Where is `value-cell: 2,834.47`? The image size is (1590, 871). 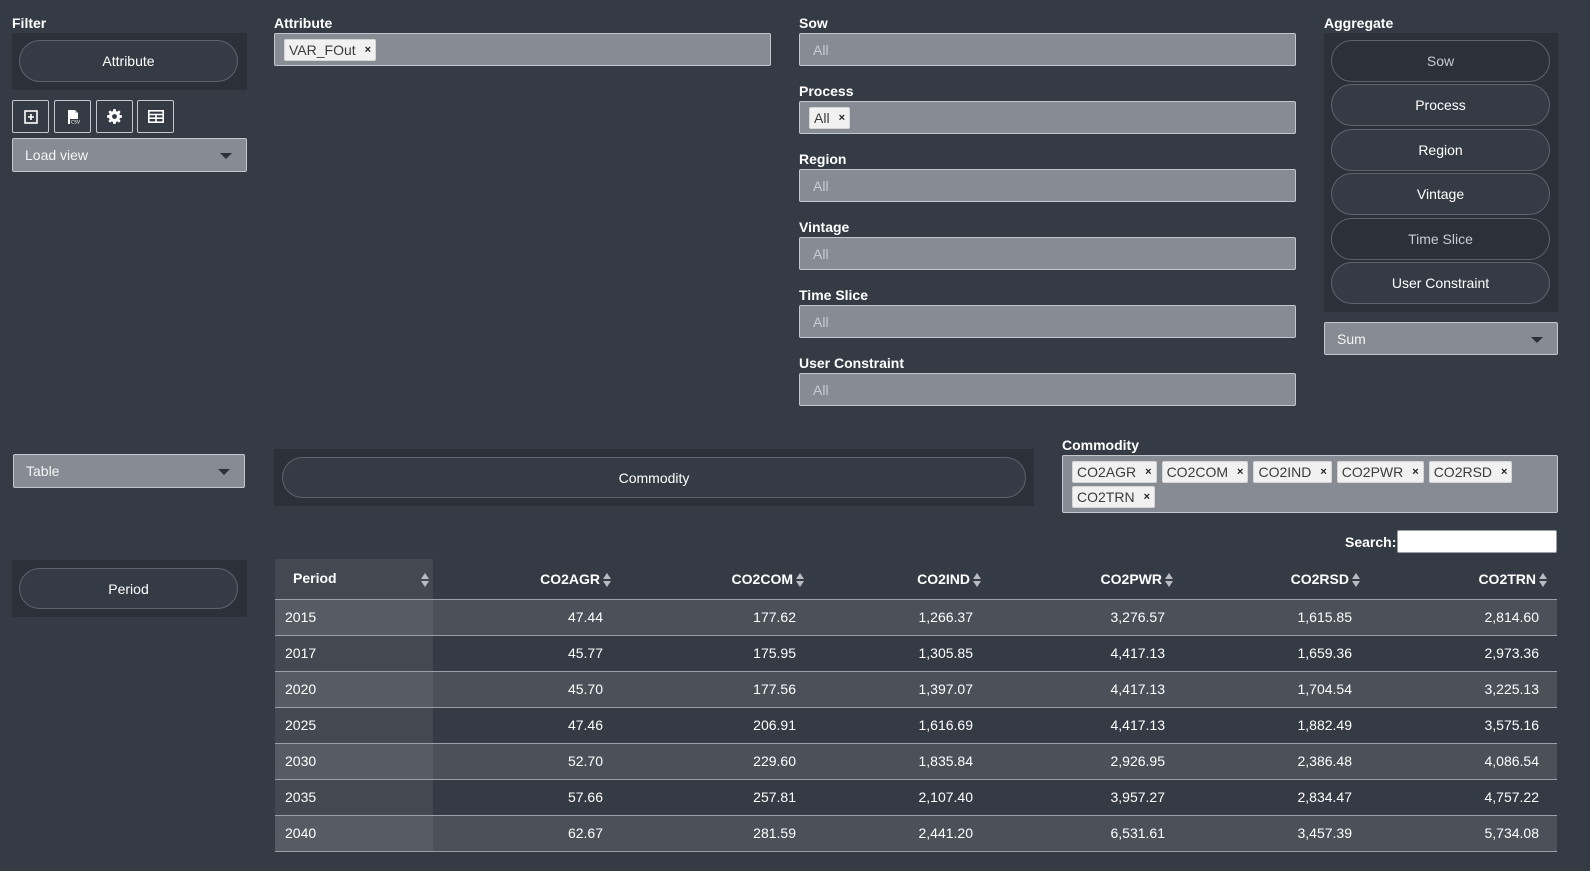 value-cell: 2,834.47 is located at coordinates (1276, 797).